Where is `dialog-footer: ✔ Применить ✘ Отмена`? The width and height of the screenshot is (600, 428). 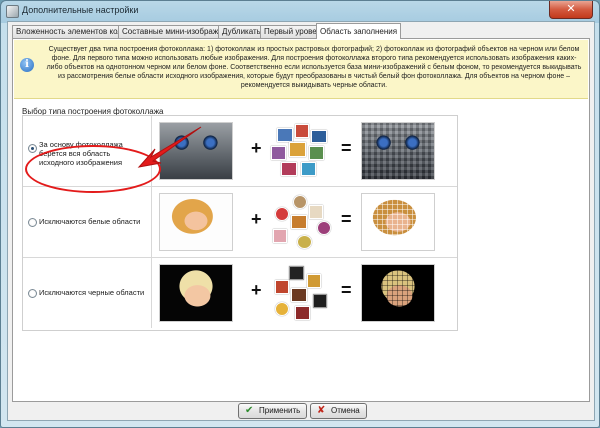
dialog-footer: ✔ Применить ✘ Отмена is located at coordinates (301, 410).